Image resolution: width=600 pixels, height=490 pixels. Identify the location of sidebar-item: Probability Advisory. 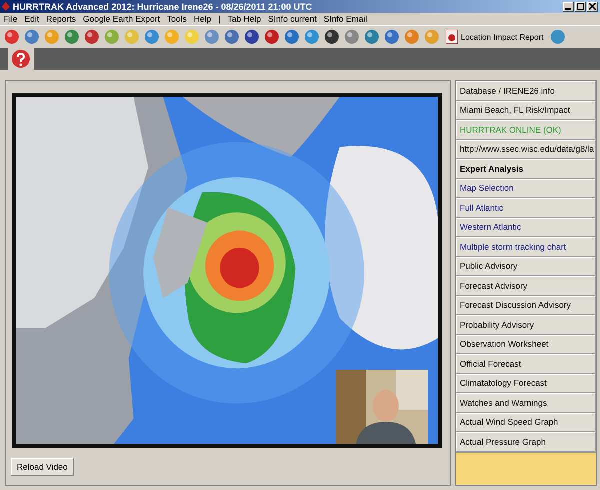
(526, 324).